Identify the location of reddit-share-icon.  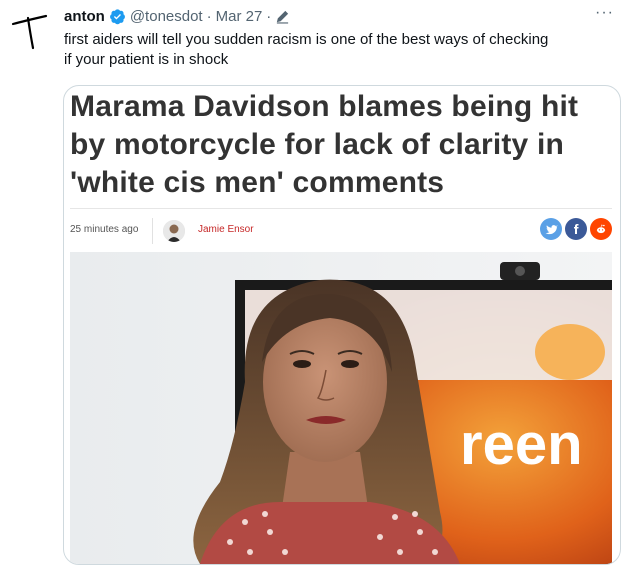
(601, 229).